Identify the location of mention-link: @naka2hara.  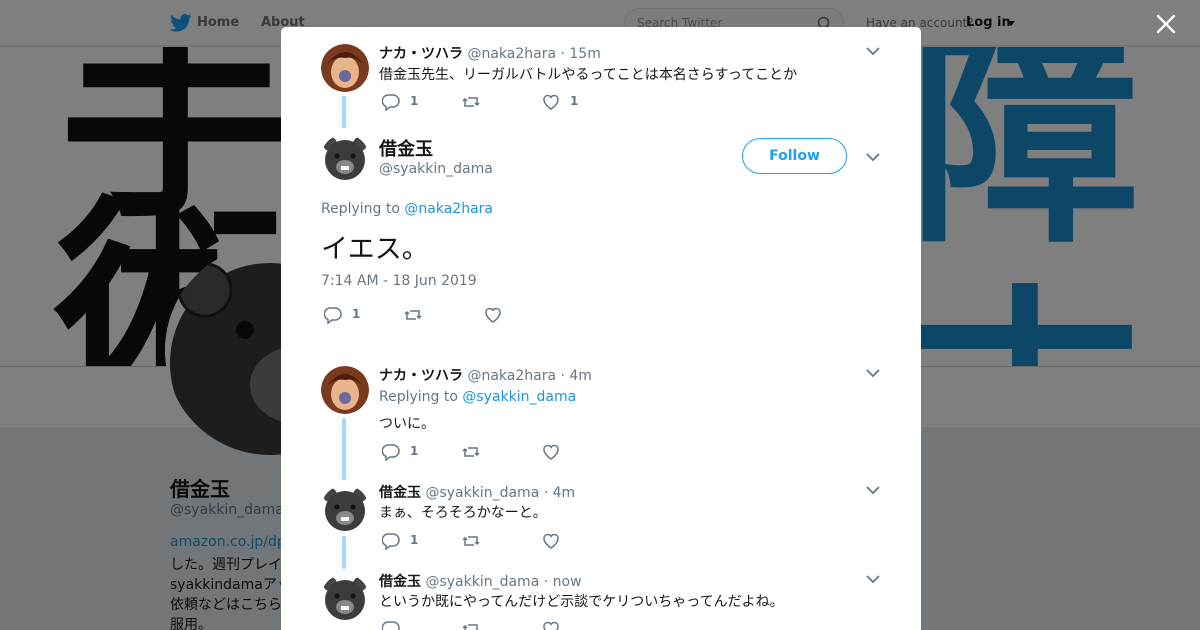
(448, 209).